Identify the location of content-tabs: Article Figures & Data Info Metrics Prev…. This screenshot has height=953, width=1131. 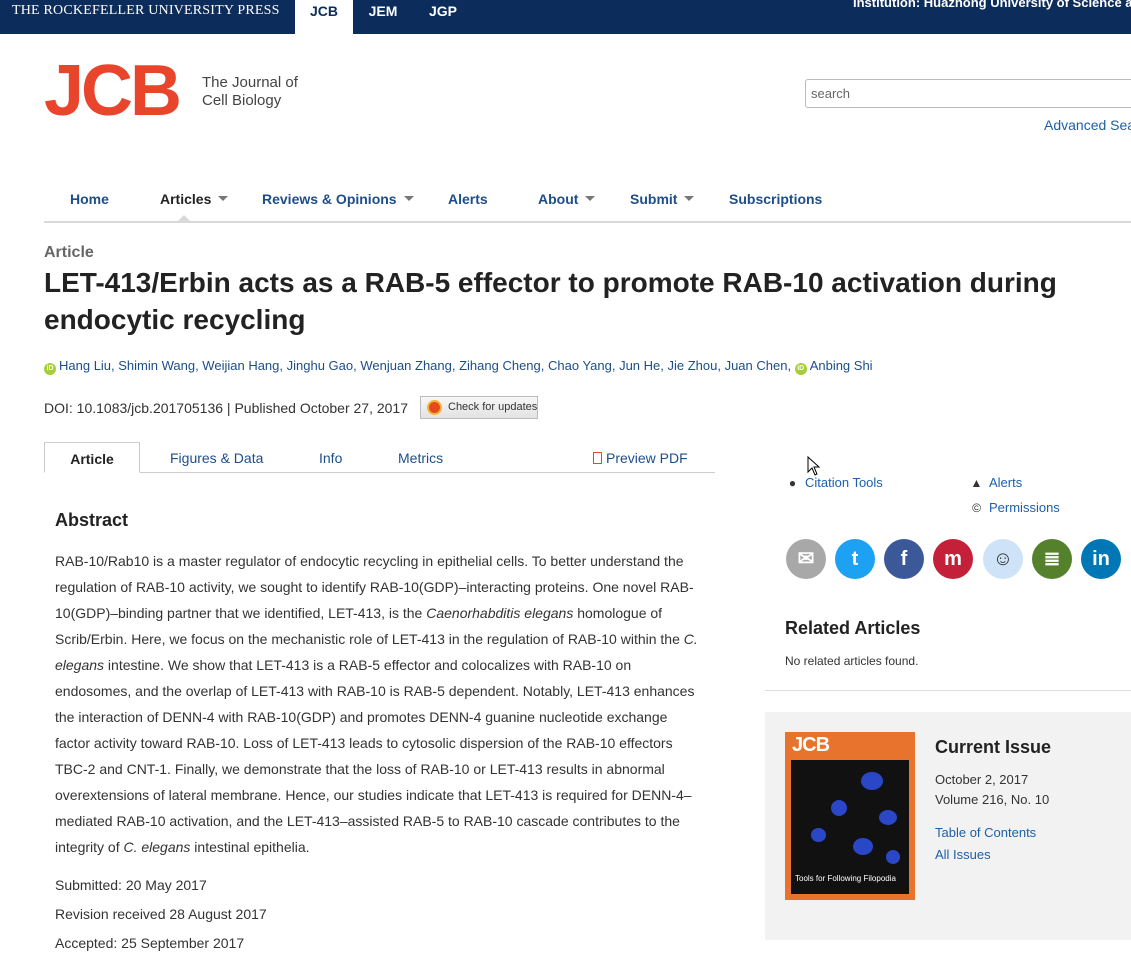
(379, 457).